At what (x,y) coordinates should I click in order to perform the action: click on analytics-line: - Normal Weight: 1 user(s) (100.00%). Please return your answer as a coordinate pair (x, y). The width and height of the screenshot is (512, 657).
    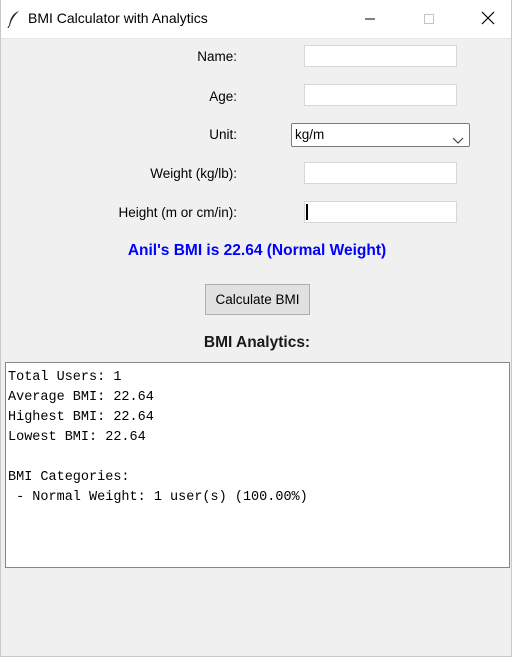
    Looking at the image, I should click on (158, 497).